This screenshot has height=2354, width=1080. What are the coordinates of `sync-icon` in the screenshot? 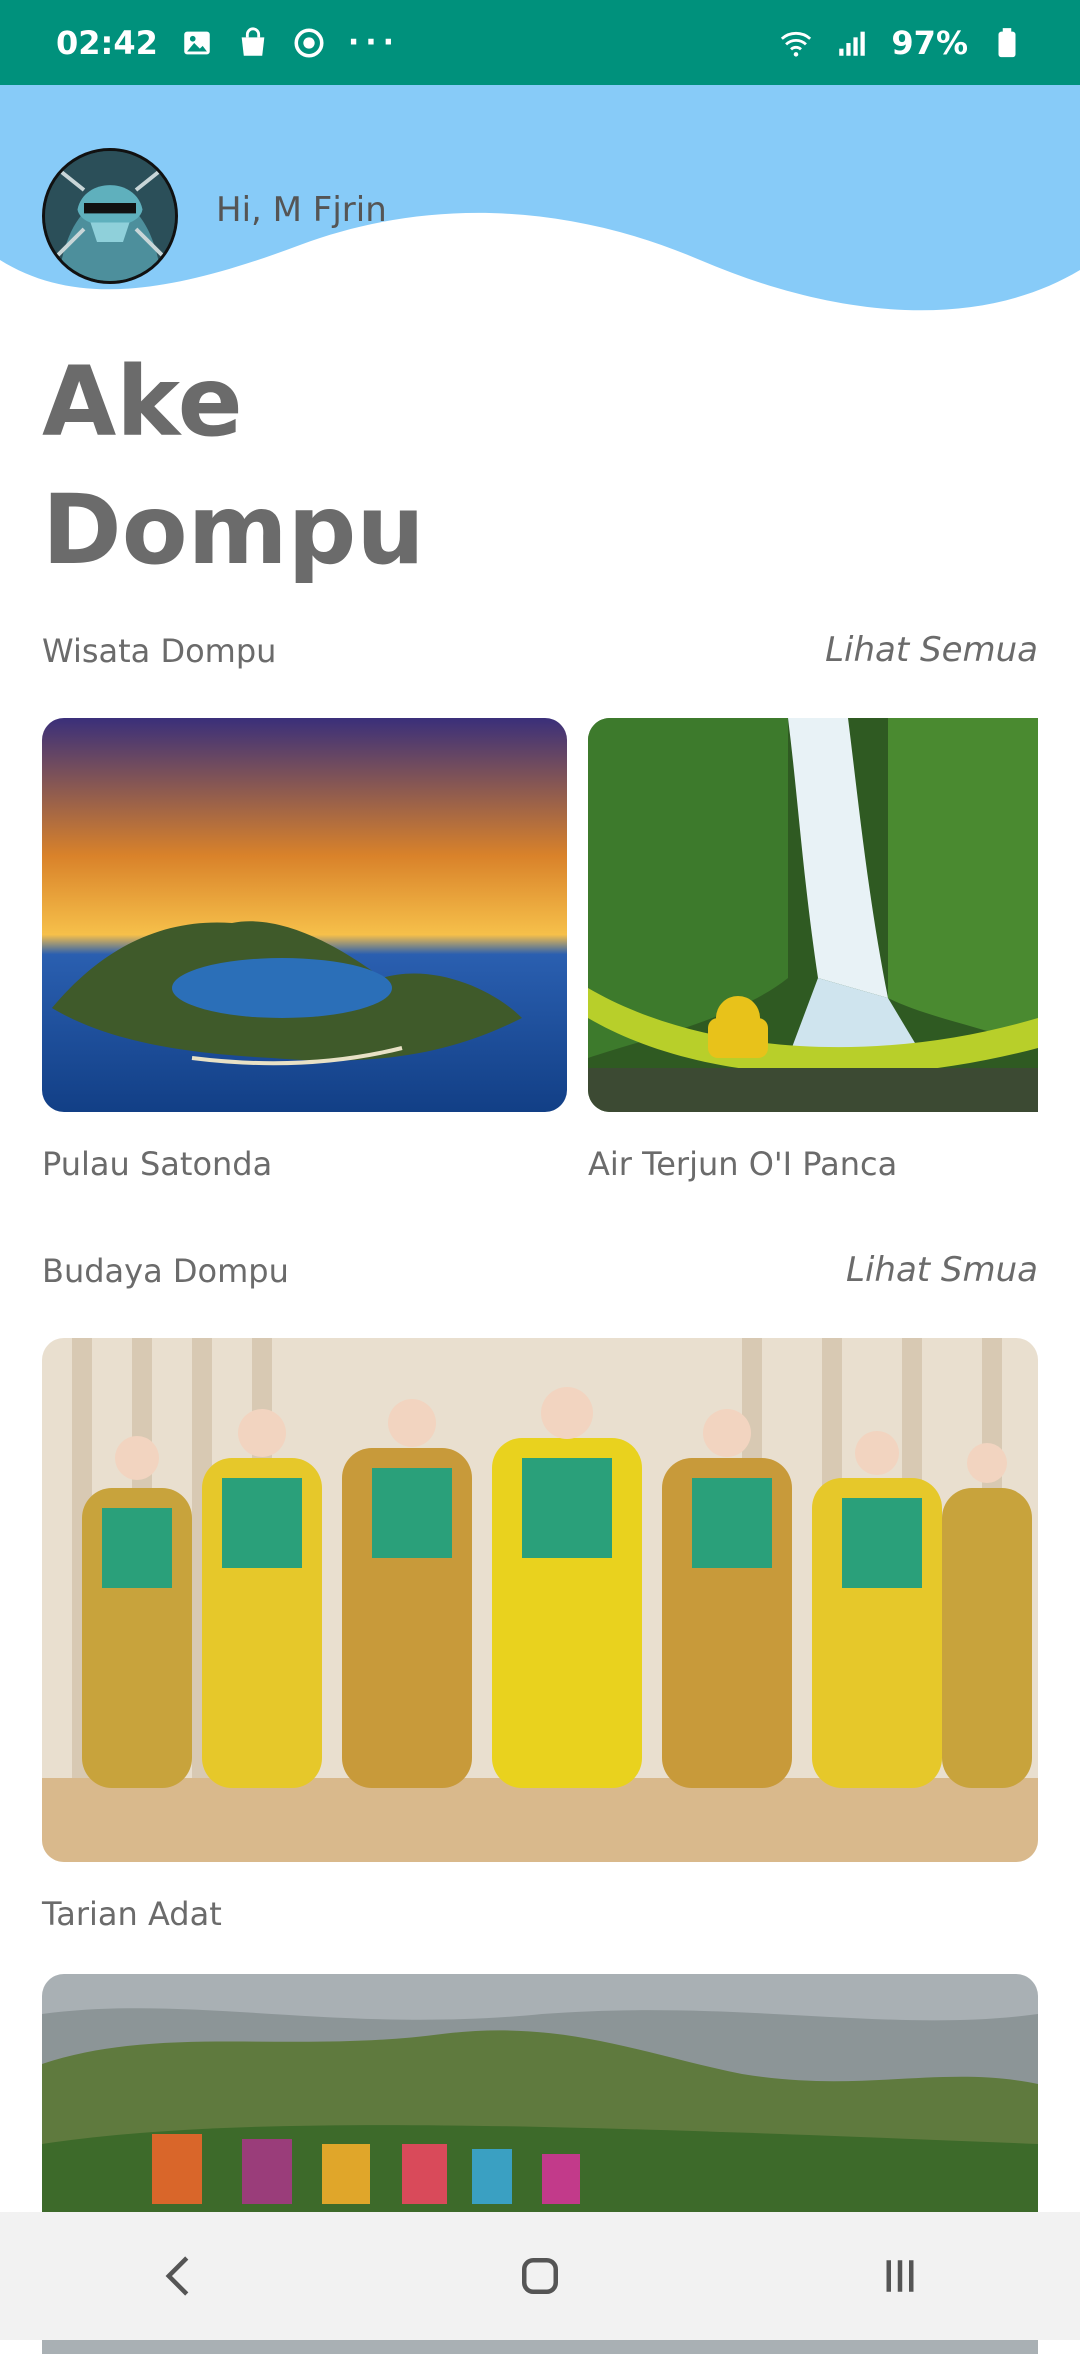 It's located at (309, 43).